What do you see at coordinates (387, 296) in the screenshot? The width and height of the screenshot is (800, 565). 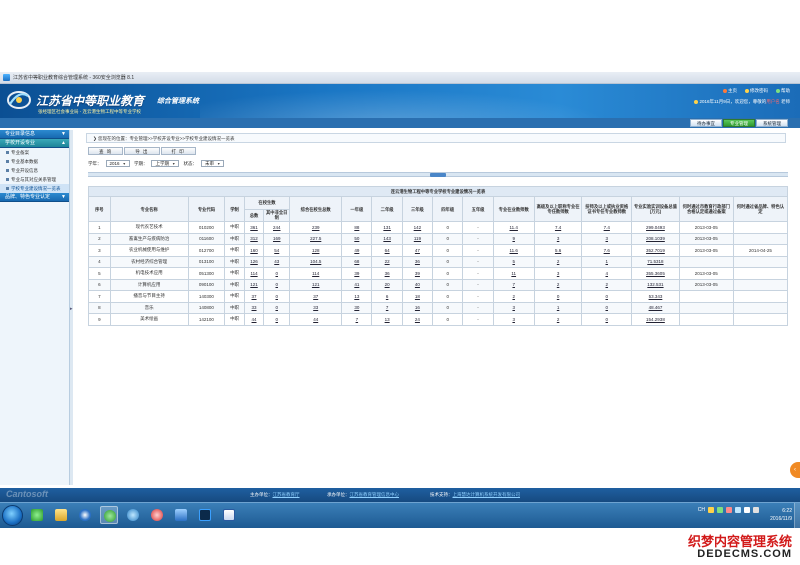 I see `table-cell: 6` at bounding box center [387, 296].